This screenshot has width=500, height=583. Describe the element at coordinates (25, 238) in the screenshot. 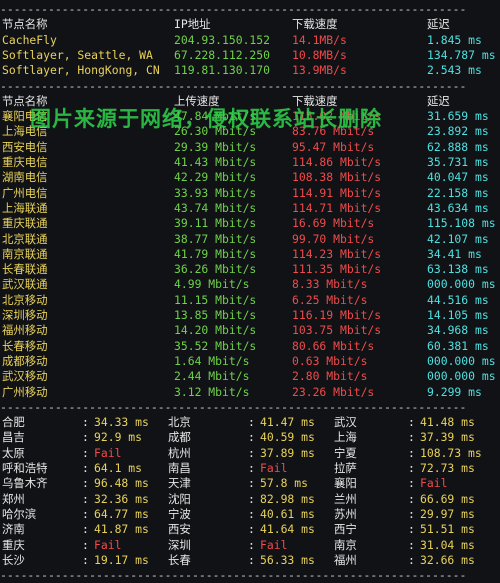

I see `node-name: 北京联通` at that location.